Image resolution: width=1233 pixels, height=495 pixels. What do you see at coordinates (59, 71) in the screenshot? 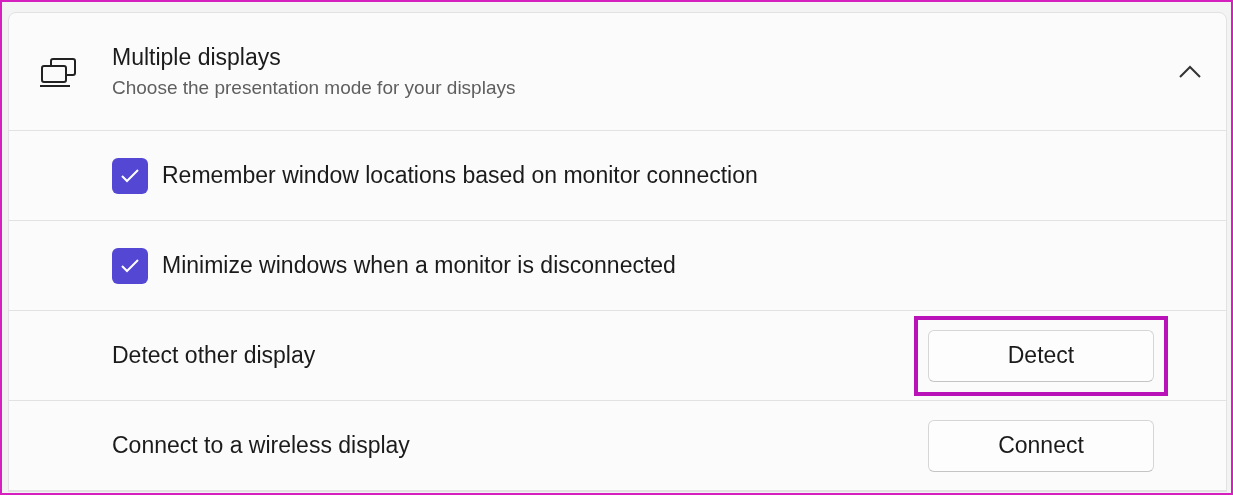
I see `monitors-icon` at bounding box center [59, 71].